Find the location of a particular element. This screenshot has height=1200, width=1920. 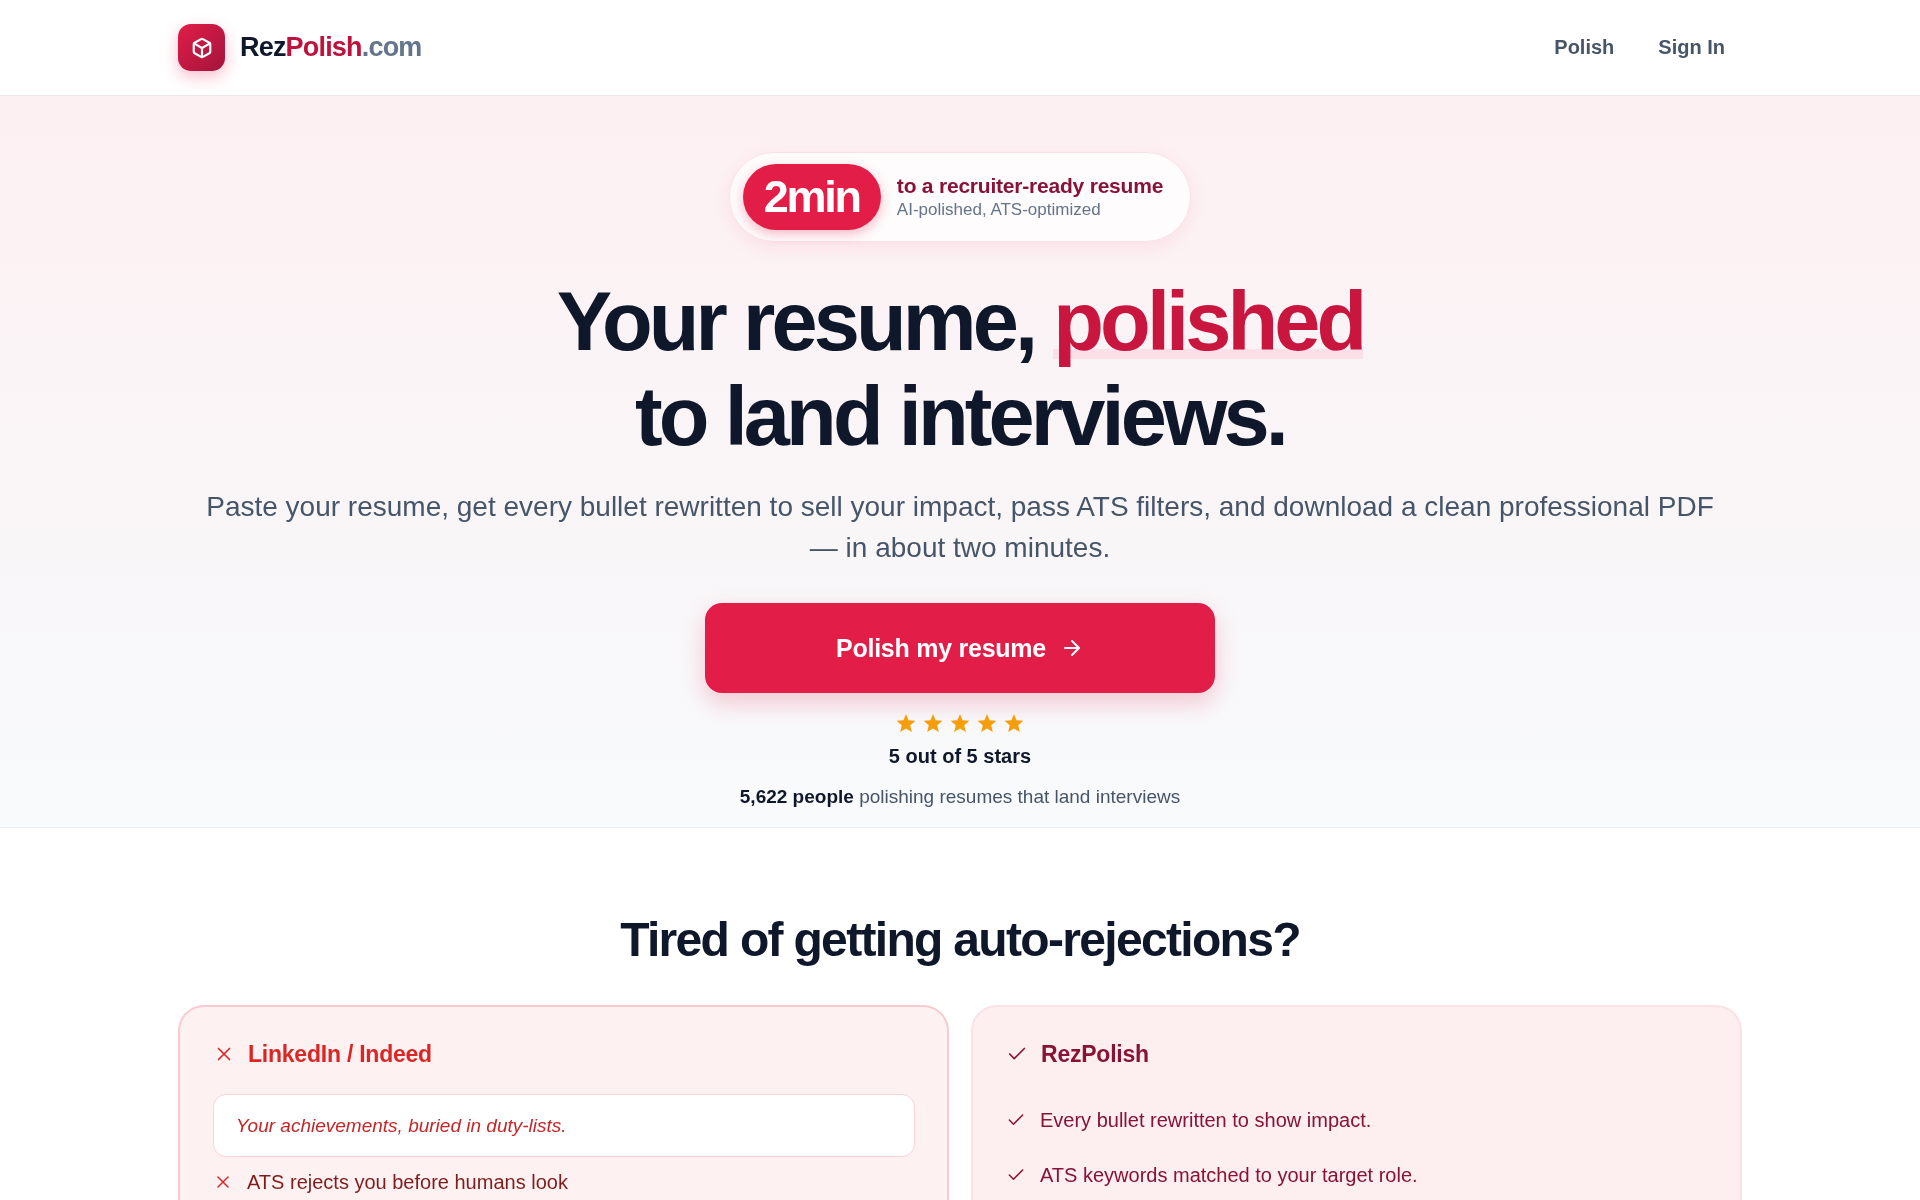

logo-wordmark: RezPolish.com is located at coordinates (331, 47).